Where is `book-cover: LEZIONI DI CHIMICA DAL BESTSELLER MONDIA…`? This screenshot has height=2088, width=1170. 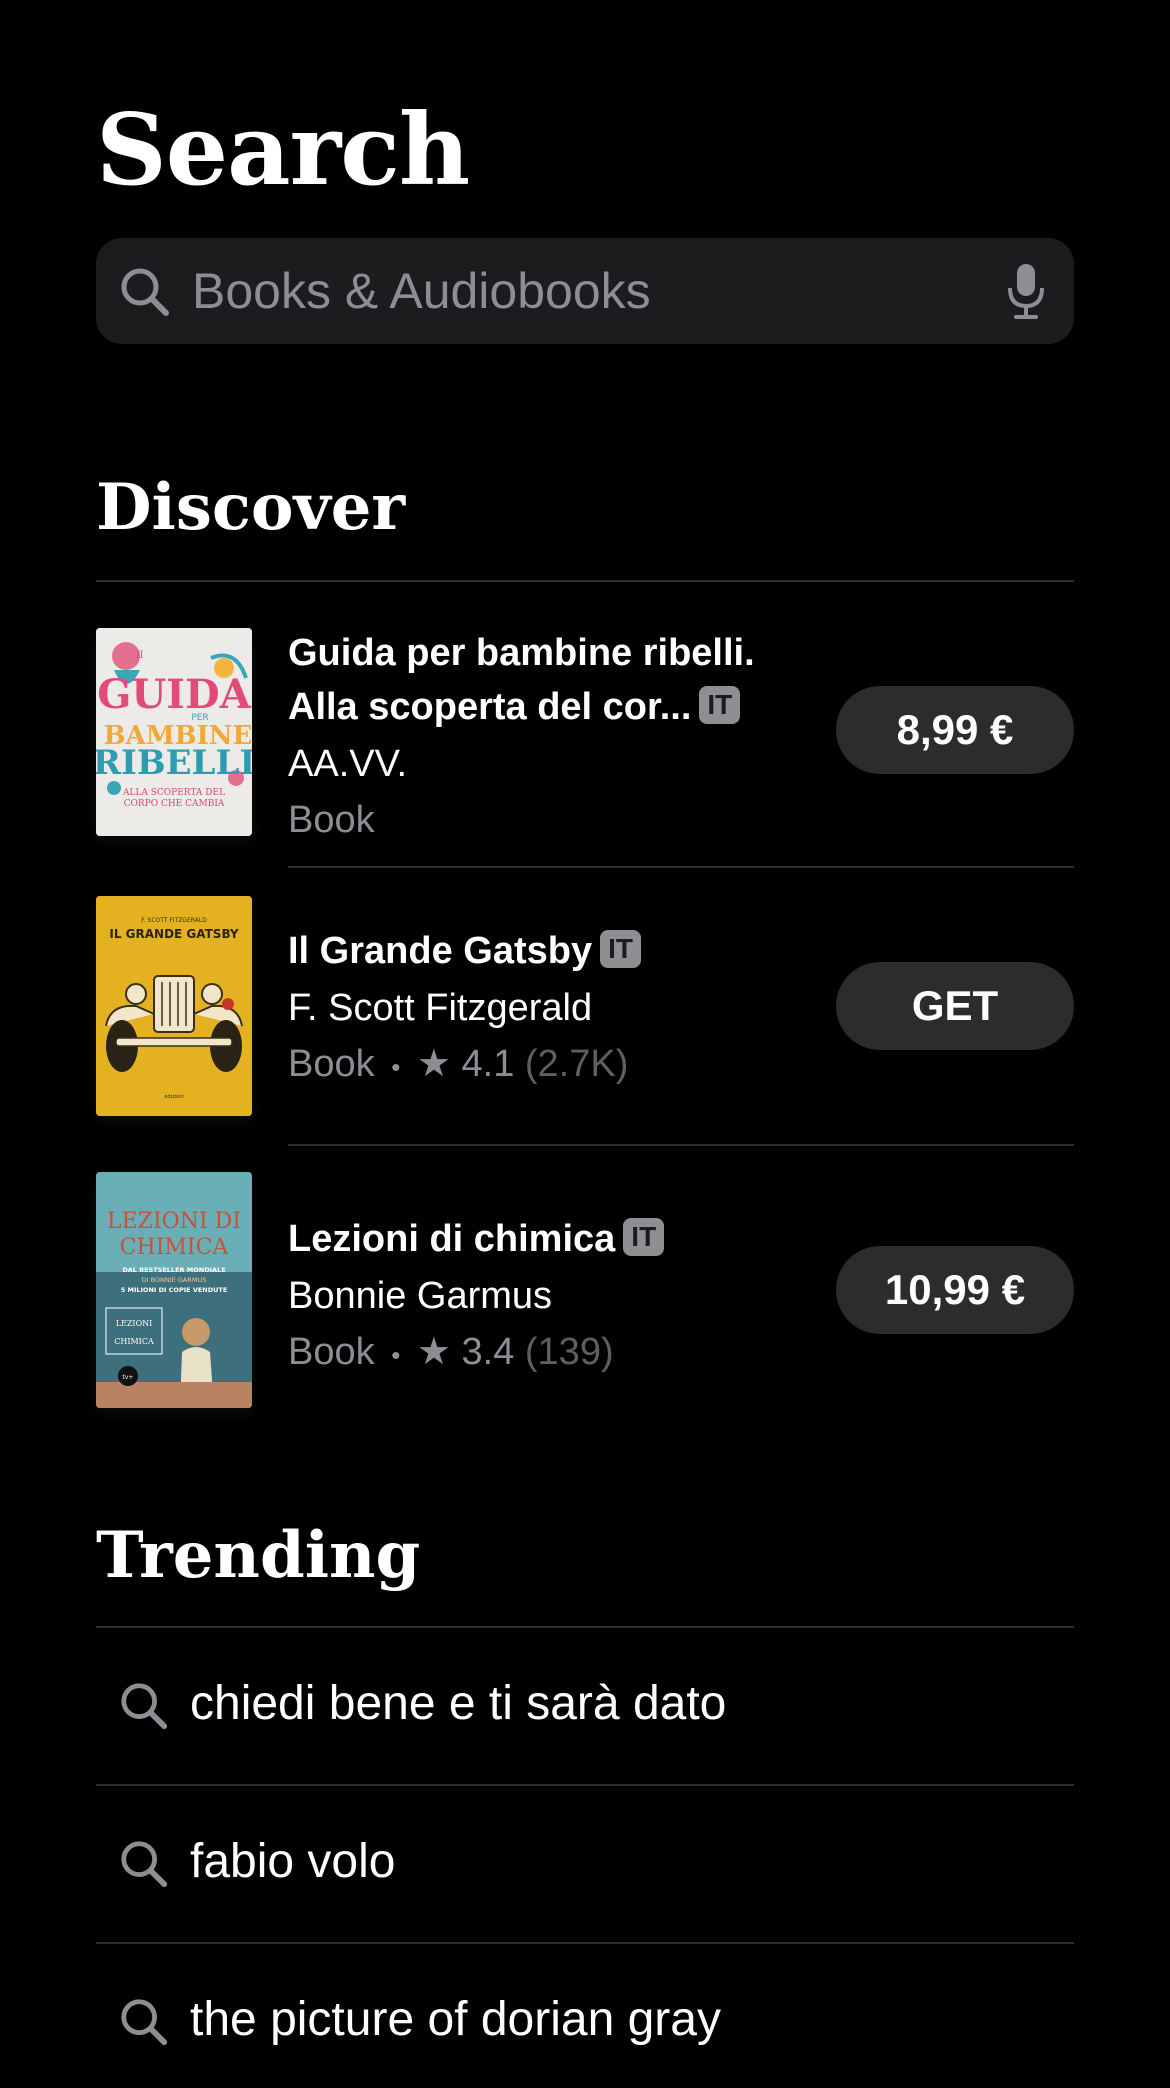 book-cover: LEZIONI DI CHIMICA DAL BESTSELLER MONDIA… is located at coordinates (174, 1290).